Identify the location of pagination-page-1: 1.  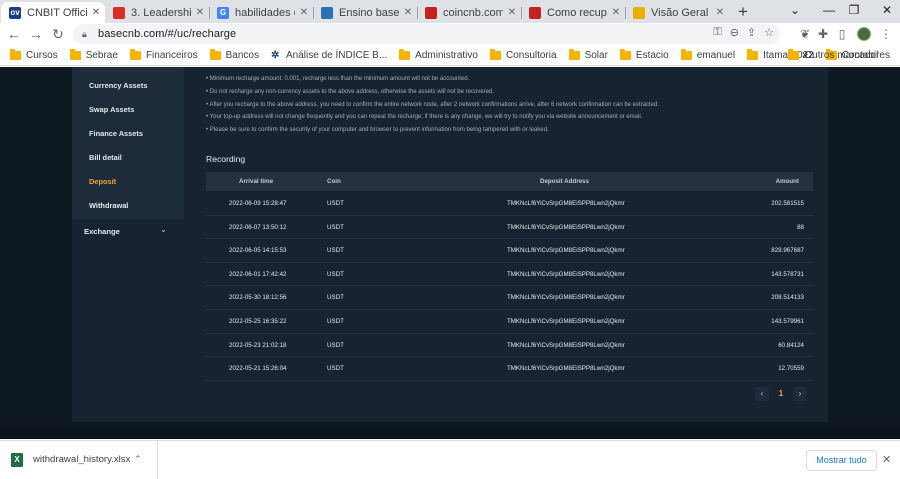
(781, 394).